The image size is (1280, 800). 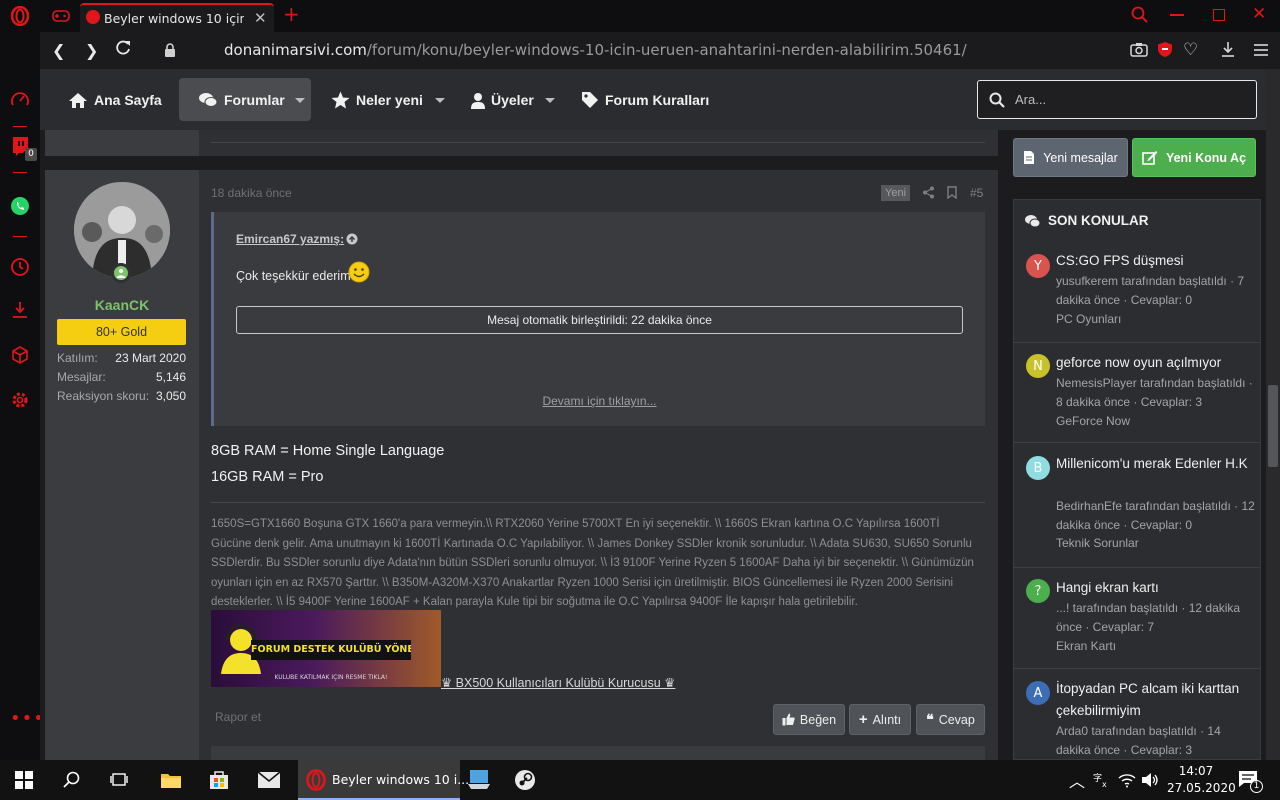 I want to click on task-view-icon, so click(x=120, y=780).